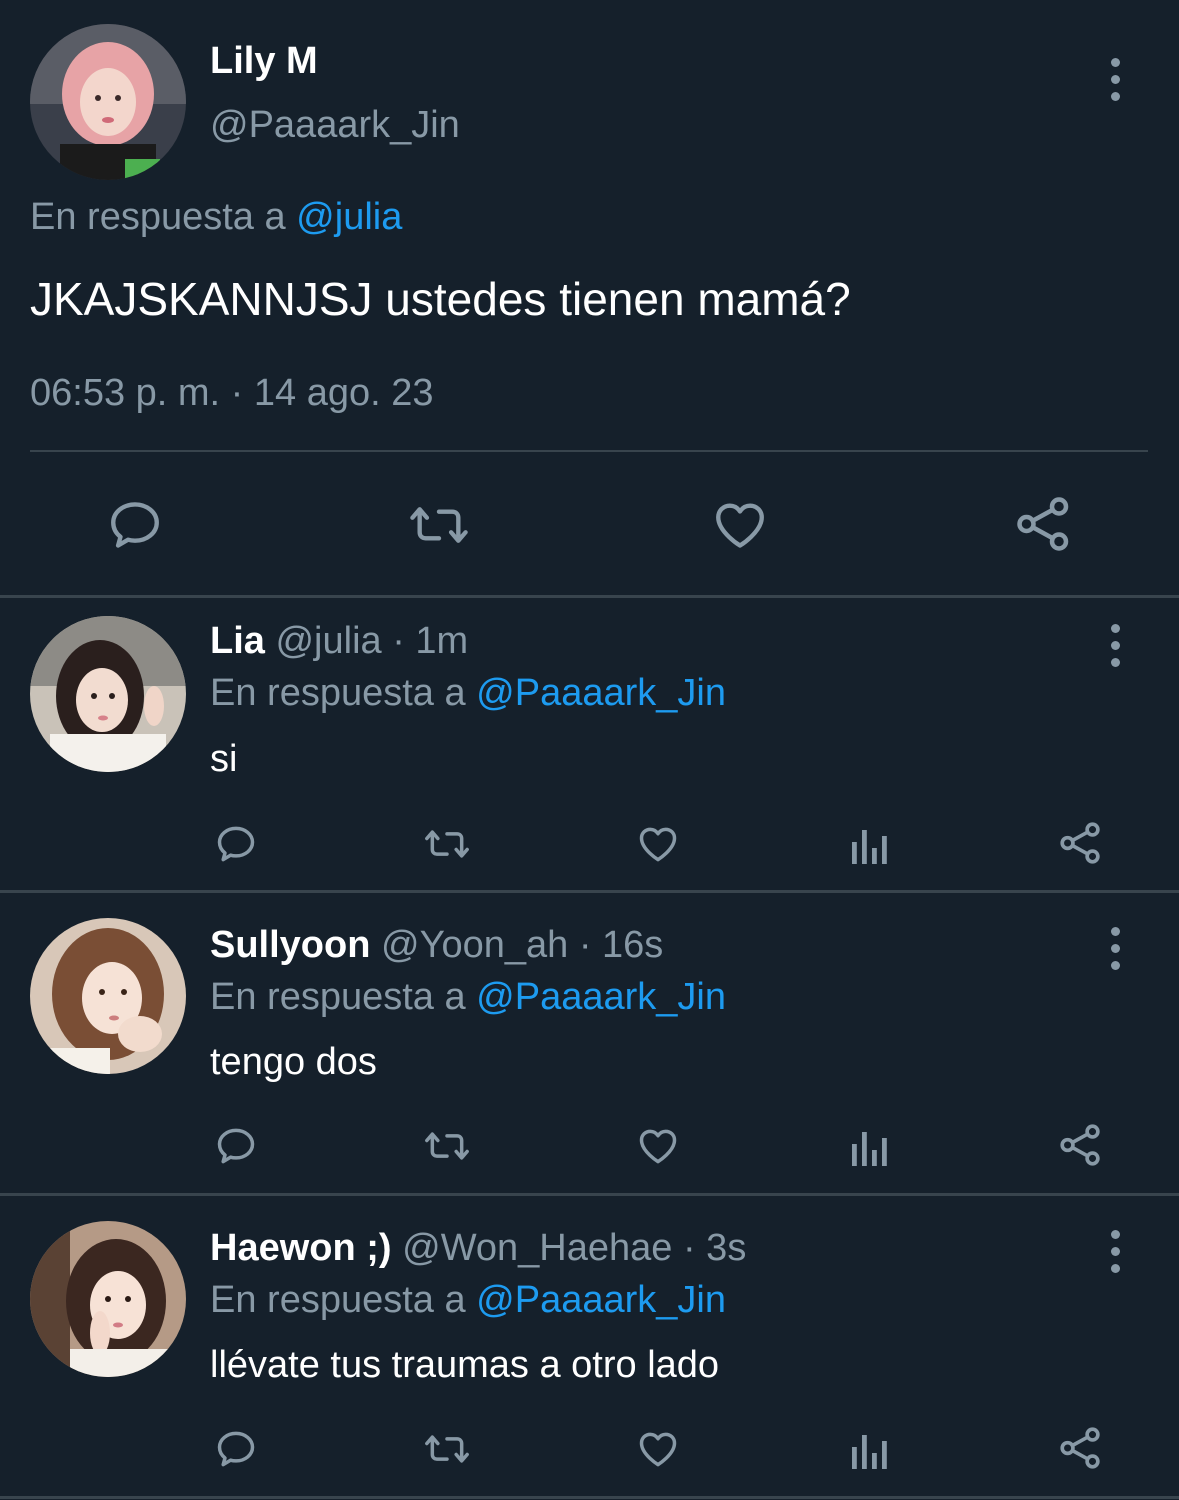 This screenshot has width=1179, height=1500. What do you see at coordinates (440, 299) in the screenshot?
I see `tweet-text: JKAJSKANNJSJ ustedes tienen mamá?` at bounding box center [440, 299].